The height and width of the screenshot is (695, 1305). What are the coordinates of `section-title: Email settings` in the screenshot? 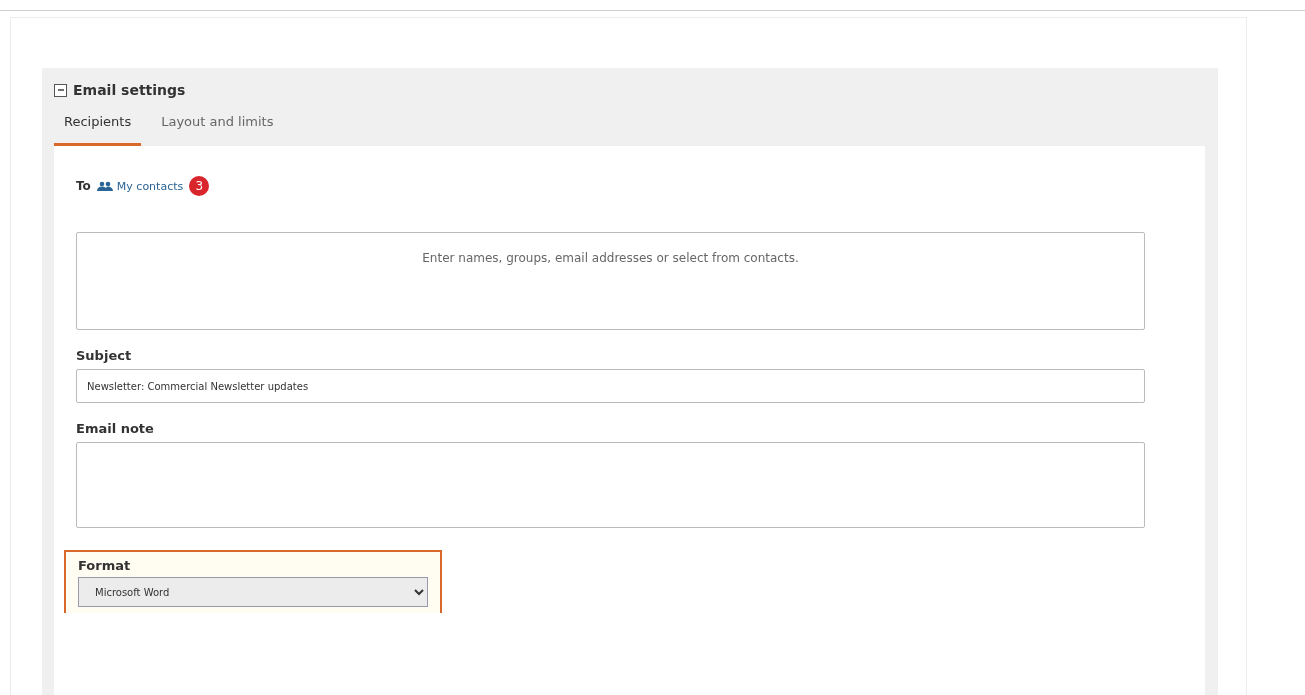 It's located at (129, 90).